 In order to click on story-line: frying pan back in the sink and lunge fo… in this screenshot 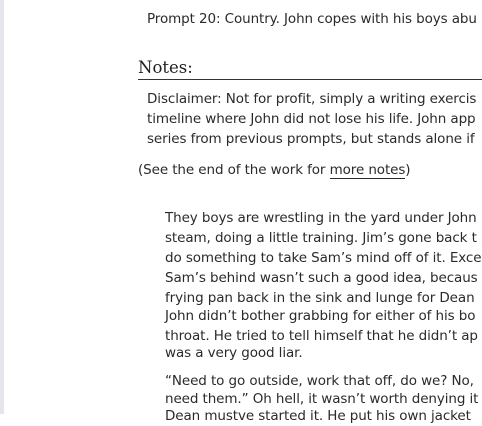, I will do `click(320, 298)`.